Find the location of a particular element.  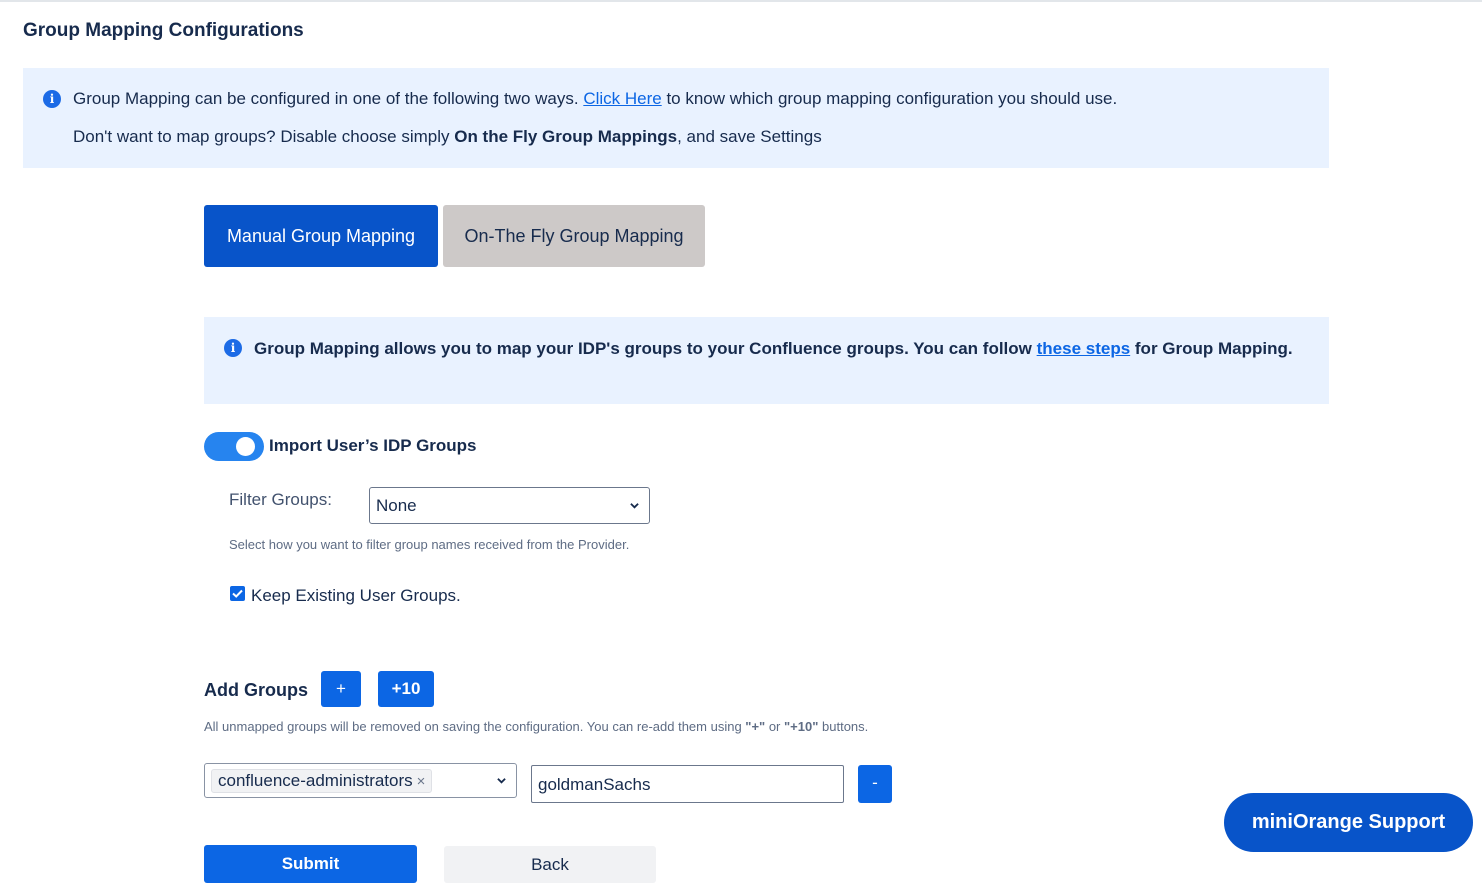

add-group-button: + is located at coordinates (341, 689).